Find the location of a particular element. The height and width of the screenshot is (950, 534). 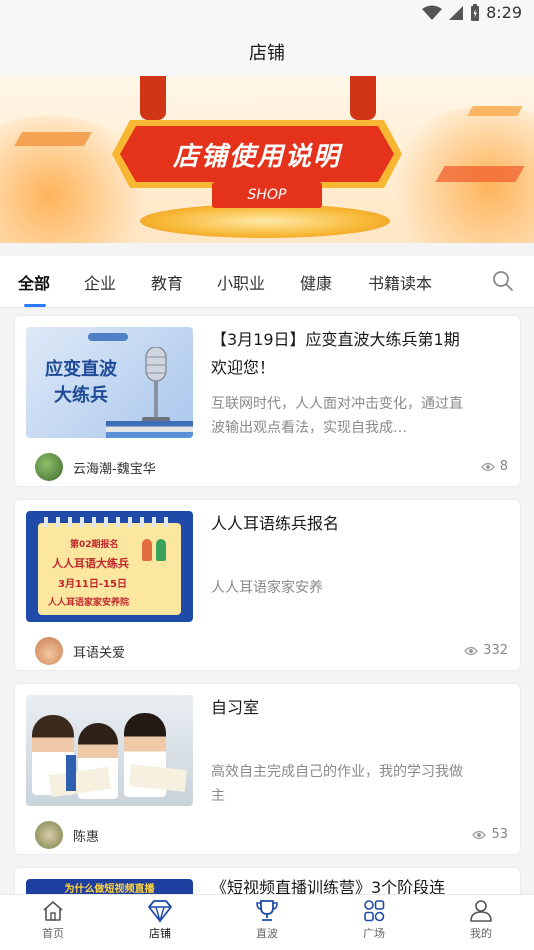

diamond-icon is located at coordinates (160, 911).